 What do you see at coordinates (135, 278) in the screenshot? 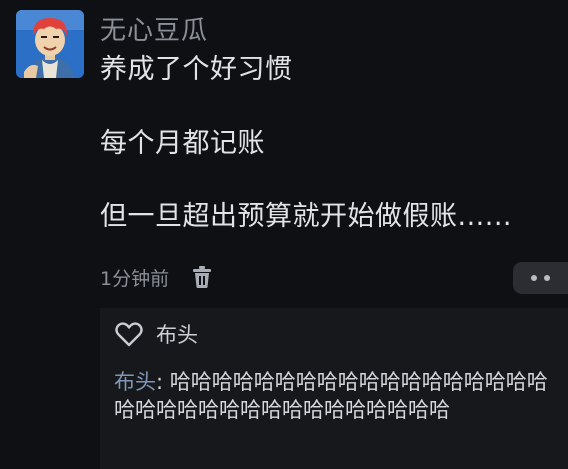
I see `post-timestamp: 1分钟前` at bounding box center [135, 278].